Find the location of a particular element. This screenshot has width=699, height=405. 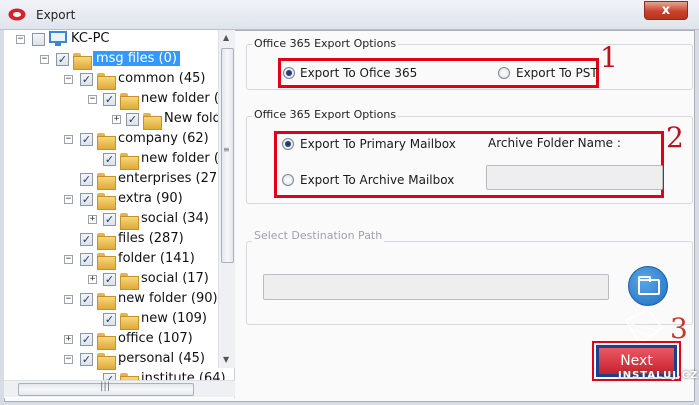

radio-export-office365 is located at coordinates (289, 73).